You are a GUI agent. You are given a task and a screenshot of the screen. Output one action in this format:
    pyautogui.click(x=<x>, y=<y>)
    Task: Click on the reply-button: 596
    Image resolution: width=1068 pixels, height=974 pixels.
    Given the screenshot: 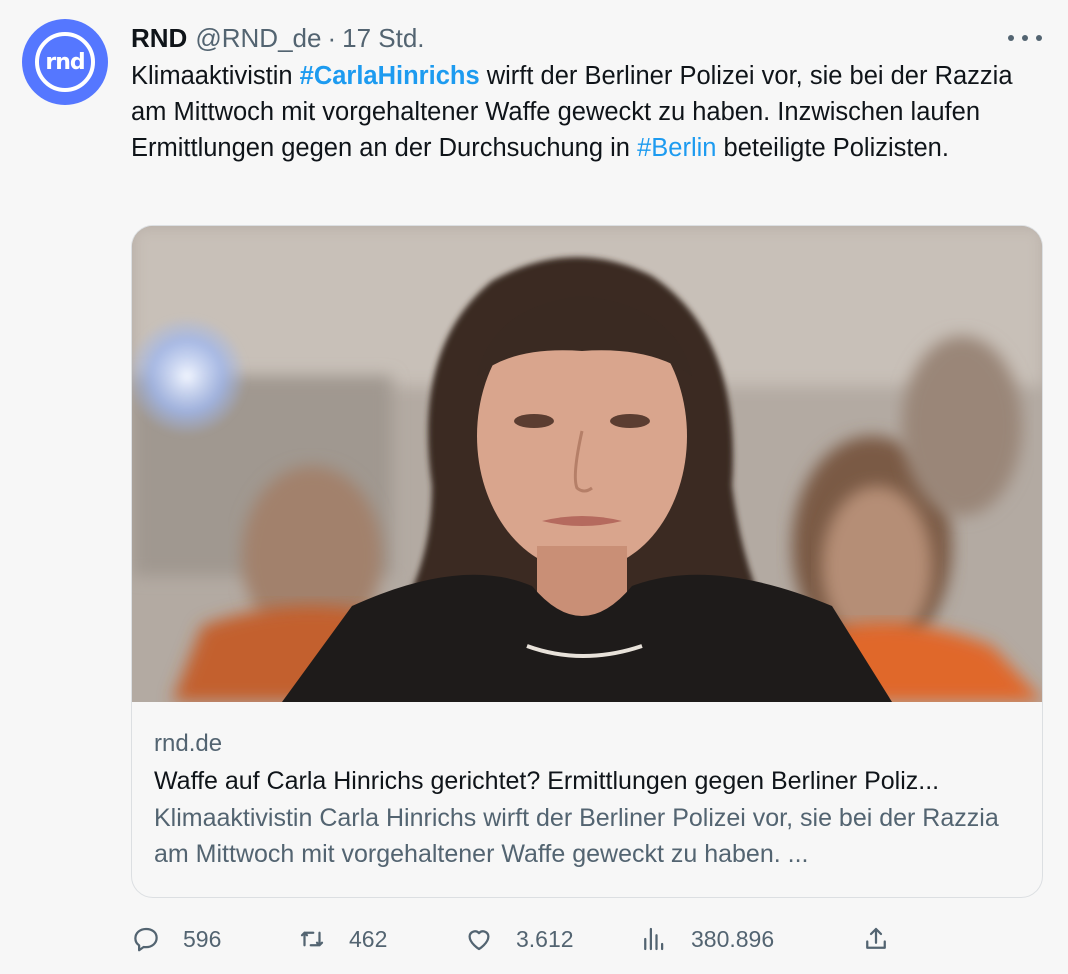 What is the action you would take?
    pyautogui.click(x=176, y=939)
    